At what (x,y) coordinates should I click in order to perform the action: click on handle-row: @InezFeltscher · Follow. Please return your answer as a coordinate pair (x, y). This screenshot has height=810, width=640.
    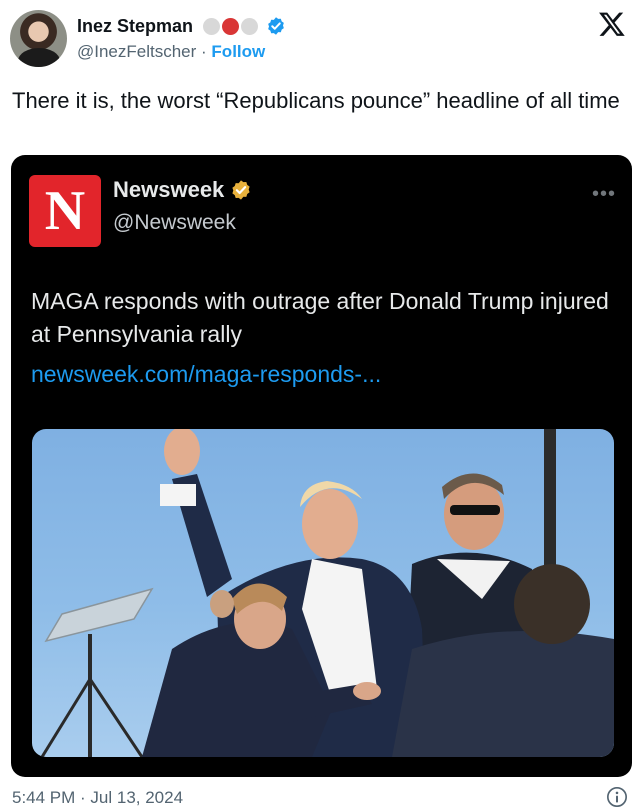
    Looking at the image, I should click on (171, 52).